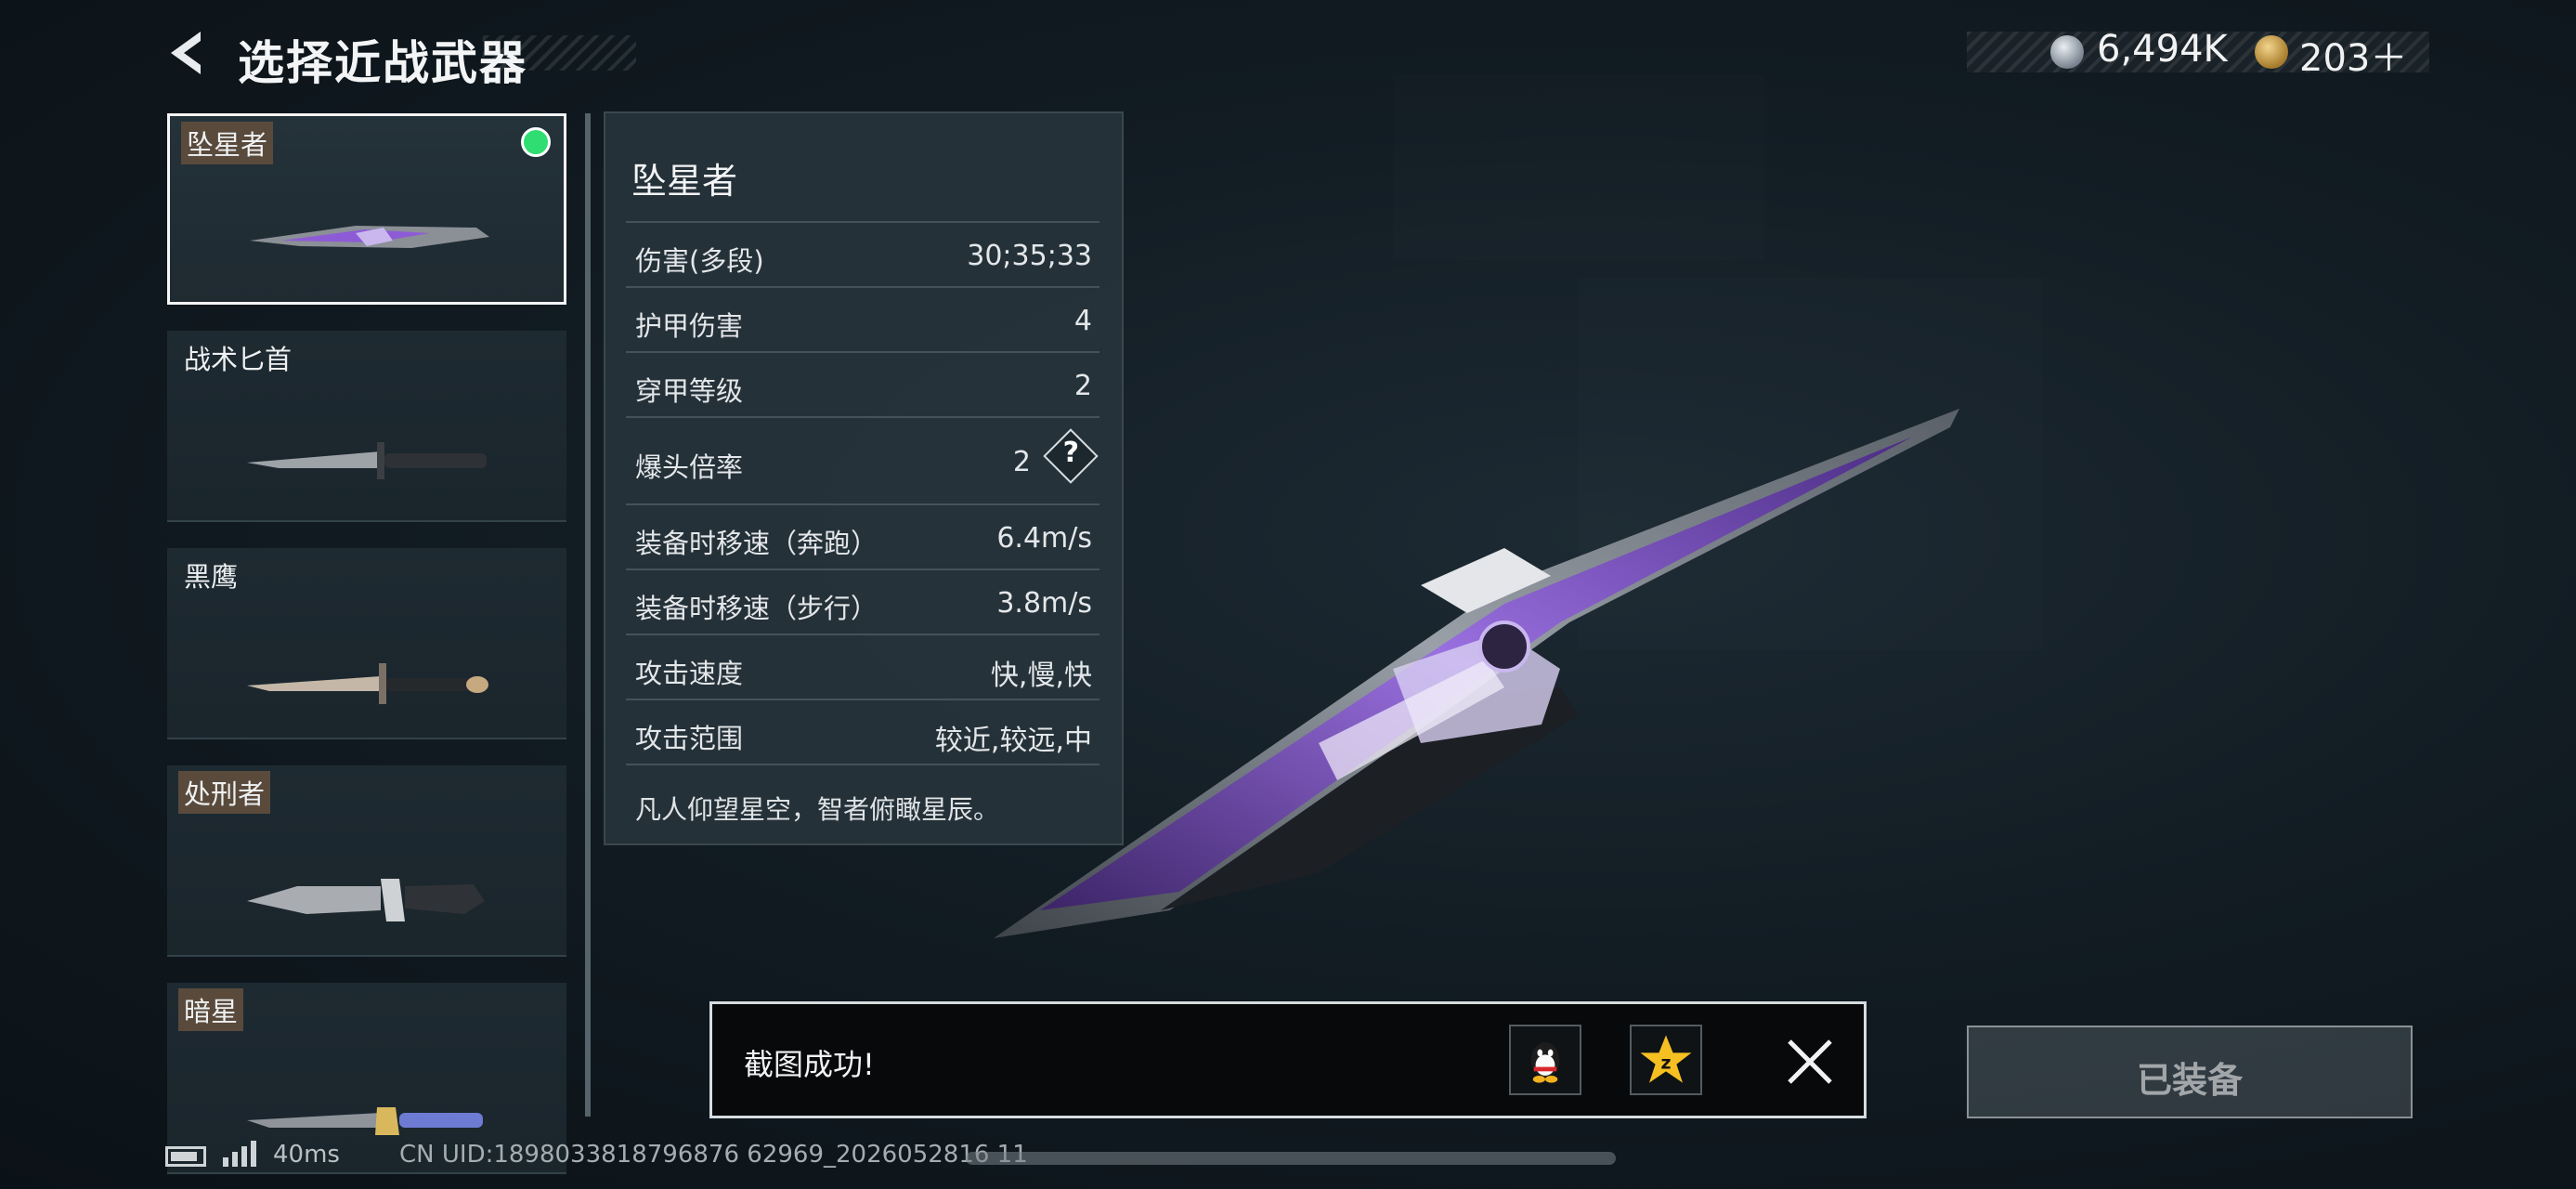  I want to click on share-qzone-button: z, so click(1666, 1060).